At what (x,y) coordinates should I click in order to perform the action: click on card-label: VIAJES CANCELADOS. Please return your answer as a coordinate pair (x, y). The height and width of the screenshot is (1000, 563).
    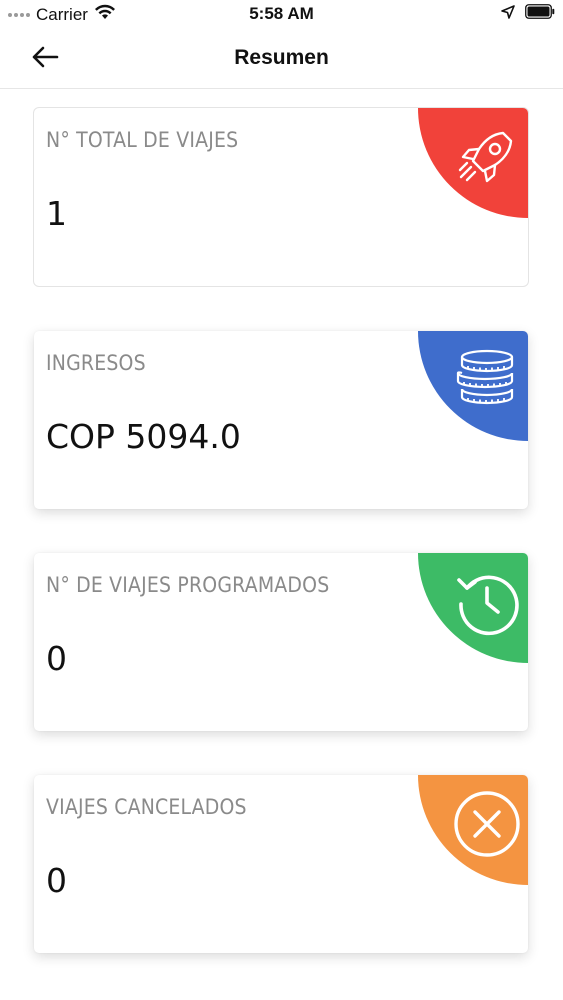
    Looking at the image, I should click on (146, 807).